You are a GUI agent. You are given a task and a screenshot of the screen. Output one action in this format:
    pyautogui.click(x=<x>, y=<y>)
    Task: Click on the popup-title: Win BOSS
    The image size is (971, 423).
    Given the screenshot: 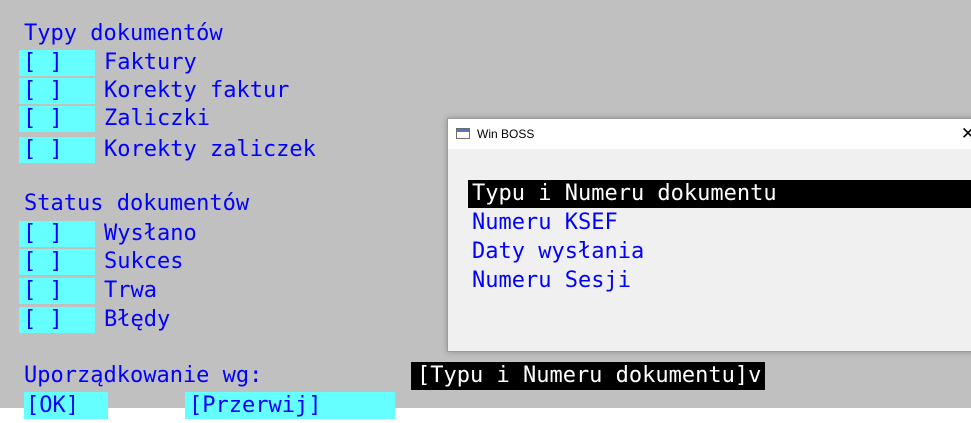 What is the action you would take?
    pyautogui.click(x=506, y=134)
    